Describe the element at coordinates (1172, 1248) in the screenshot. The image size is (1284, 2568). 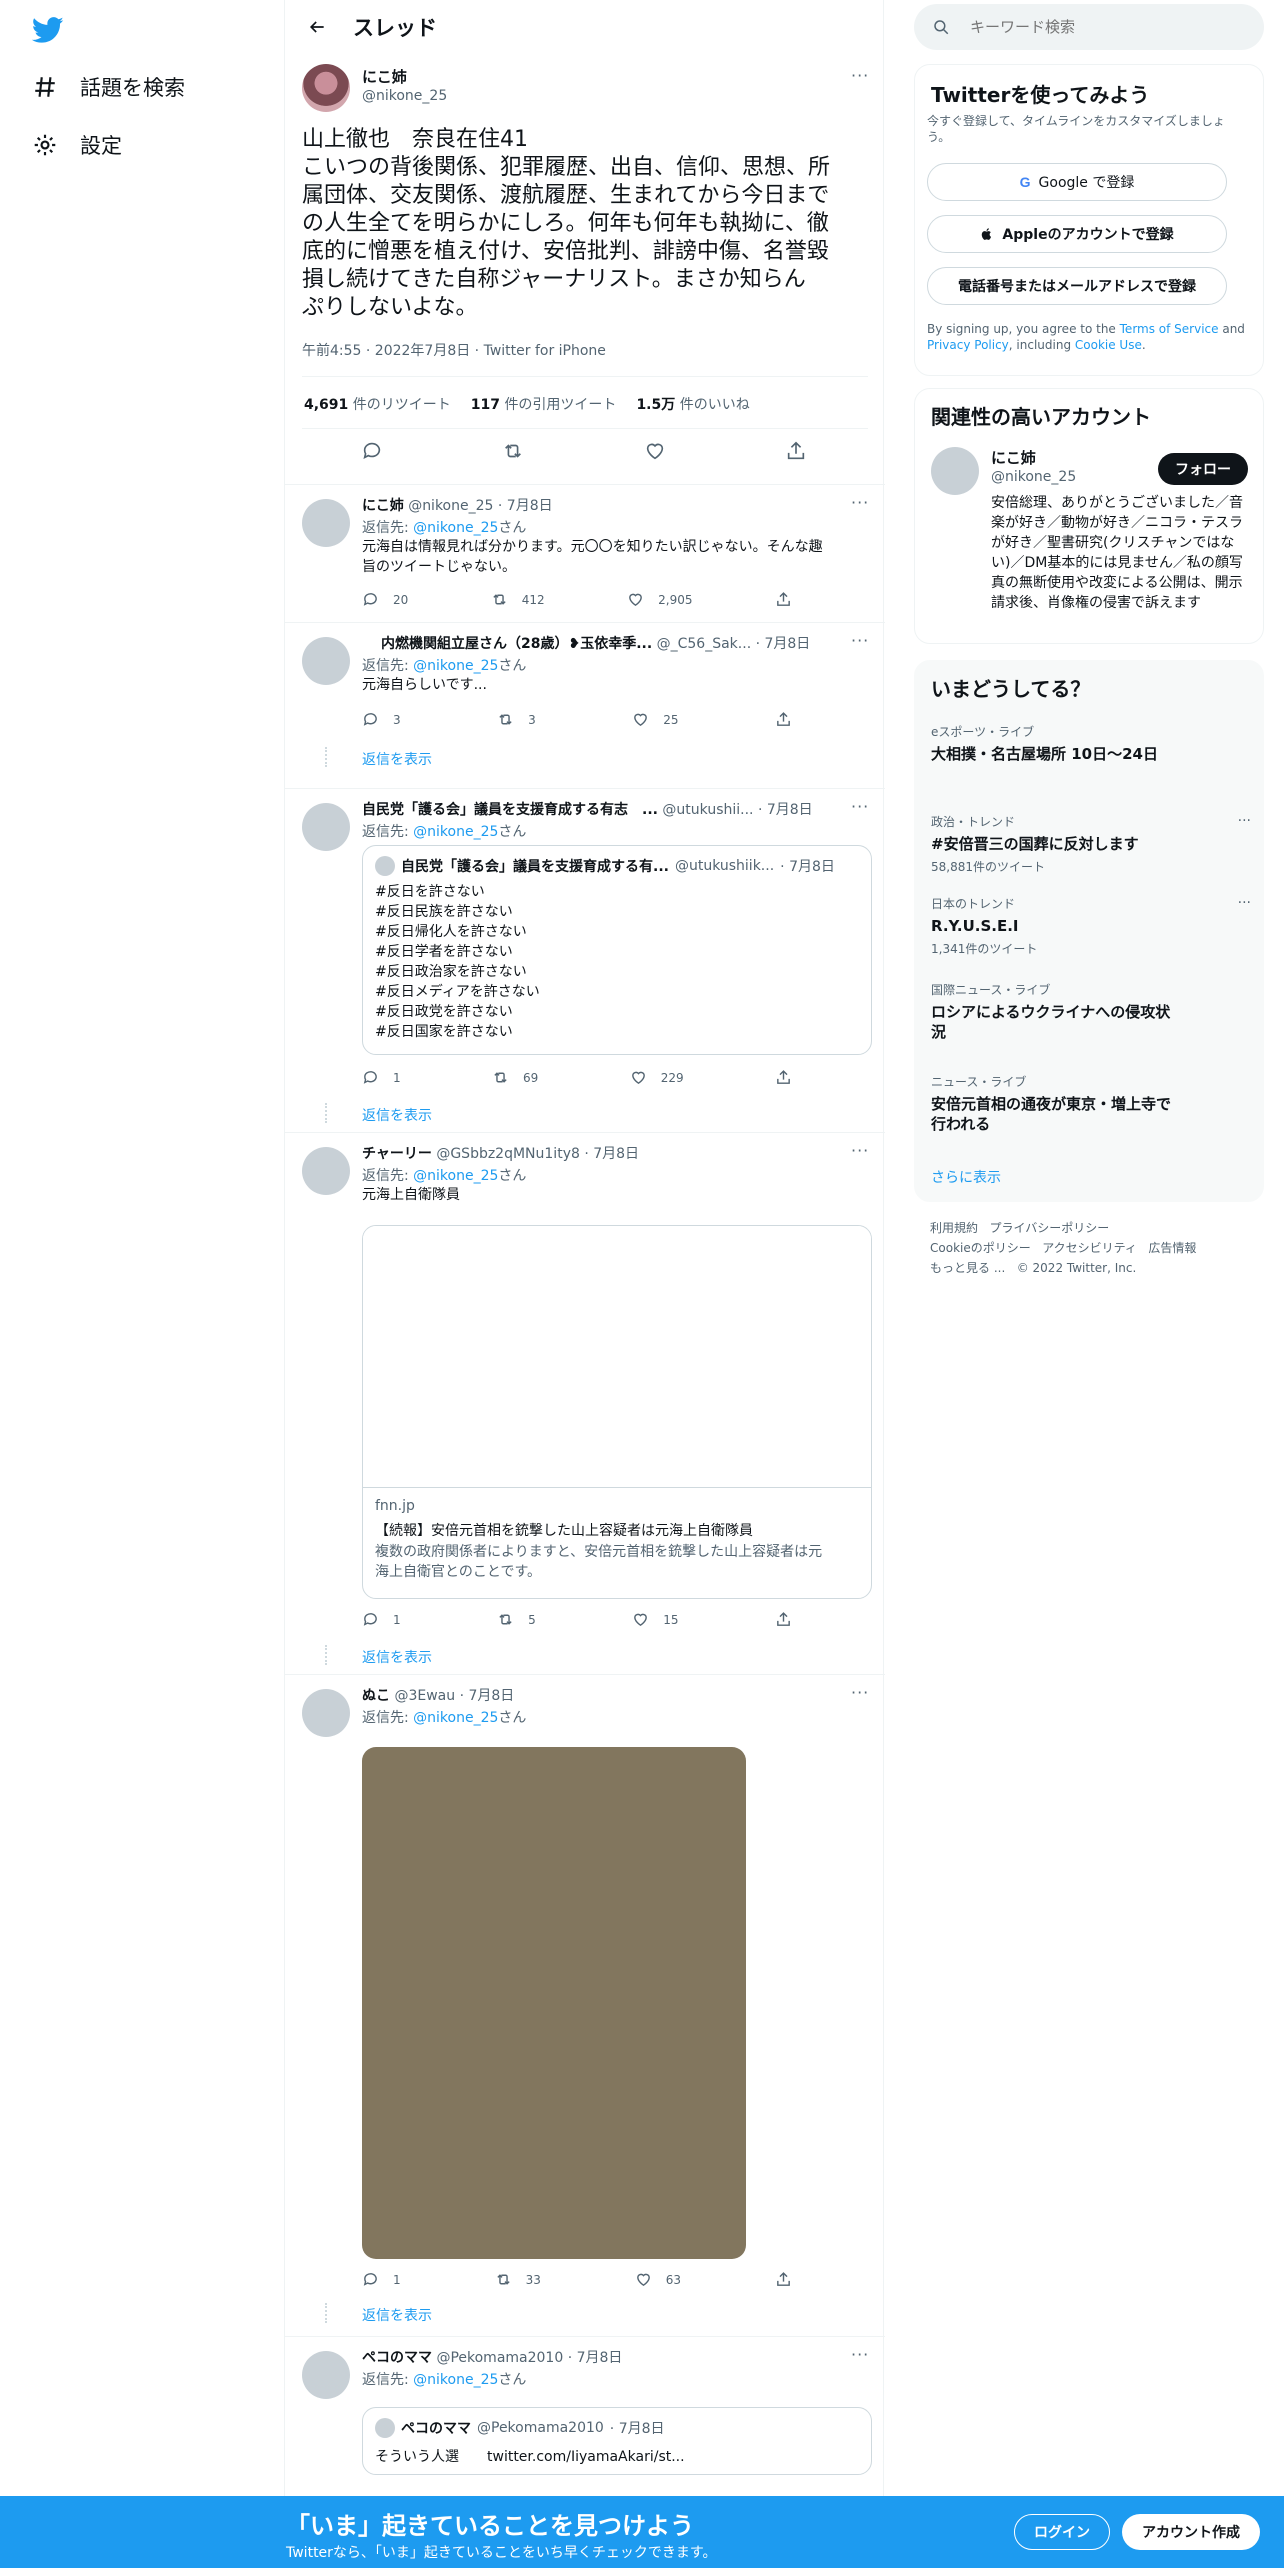
I see `footer-link: 広告情報` at that location.